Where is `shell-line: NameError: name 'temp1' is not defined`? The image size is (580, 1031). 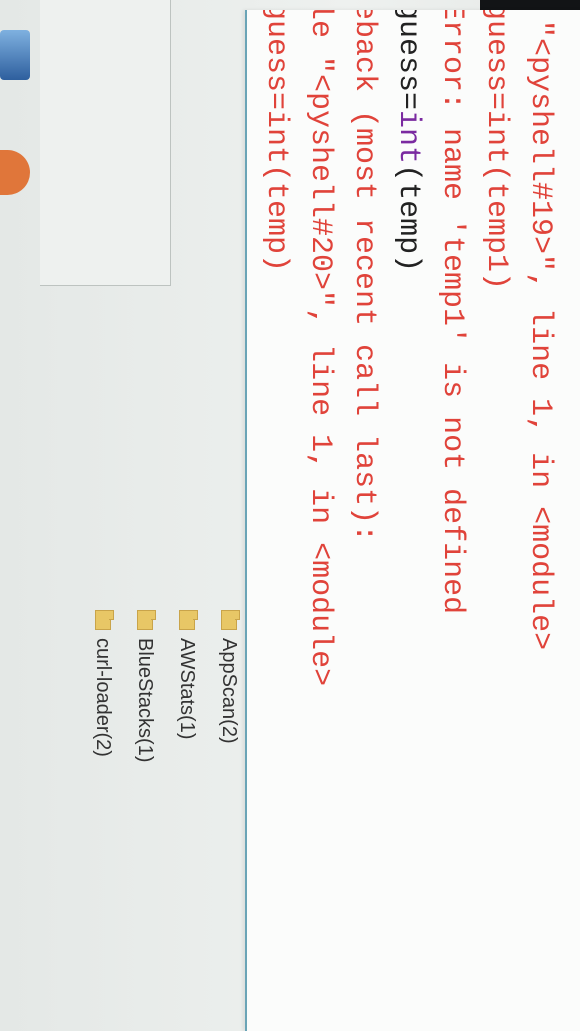 shell-line: NameError: name 'temp1' is not defined is located at coordinates (452, 456).